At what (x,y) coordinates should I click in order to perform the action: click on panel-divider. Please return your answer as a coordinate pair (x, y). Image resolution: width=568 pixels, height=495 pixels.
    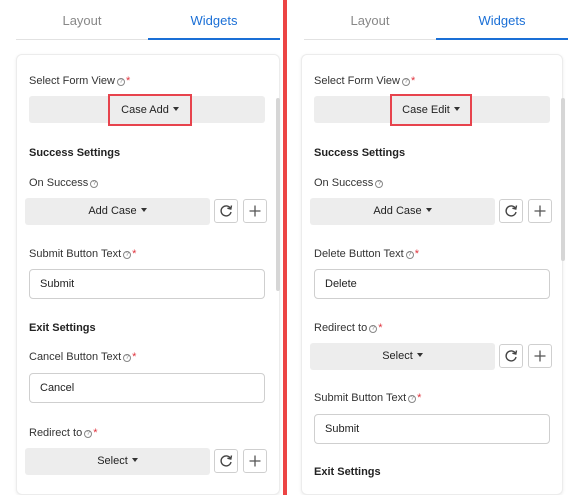
    Looking at the image, I should click on (285, 247).